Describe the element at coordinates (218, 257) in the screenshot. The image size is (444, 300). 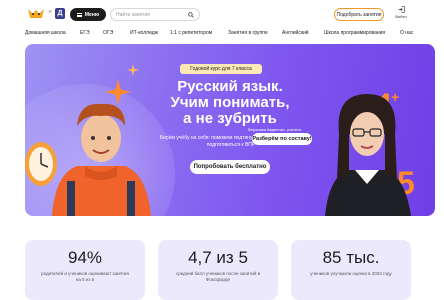
I see `stat-value: 4,7 из 5` at that location.